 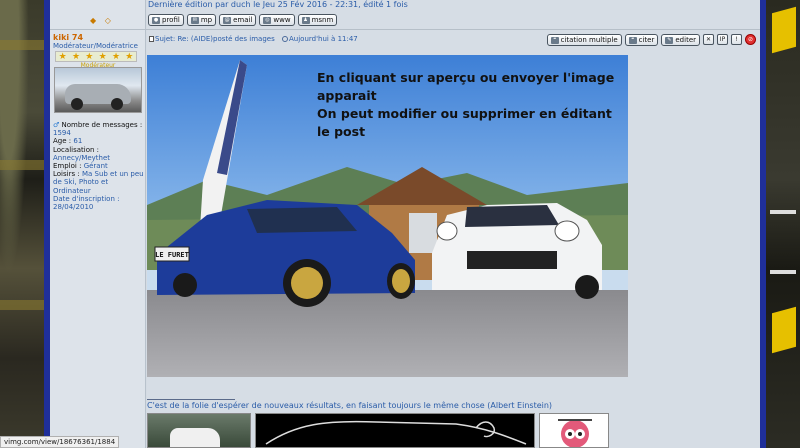 I want to click on edit-icon: ✎, so click(x=669, y=40).